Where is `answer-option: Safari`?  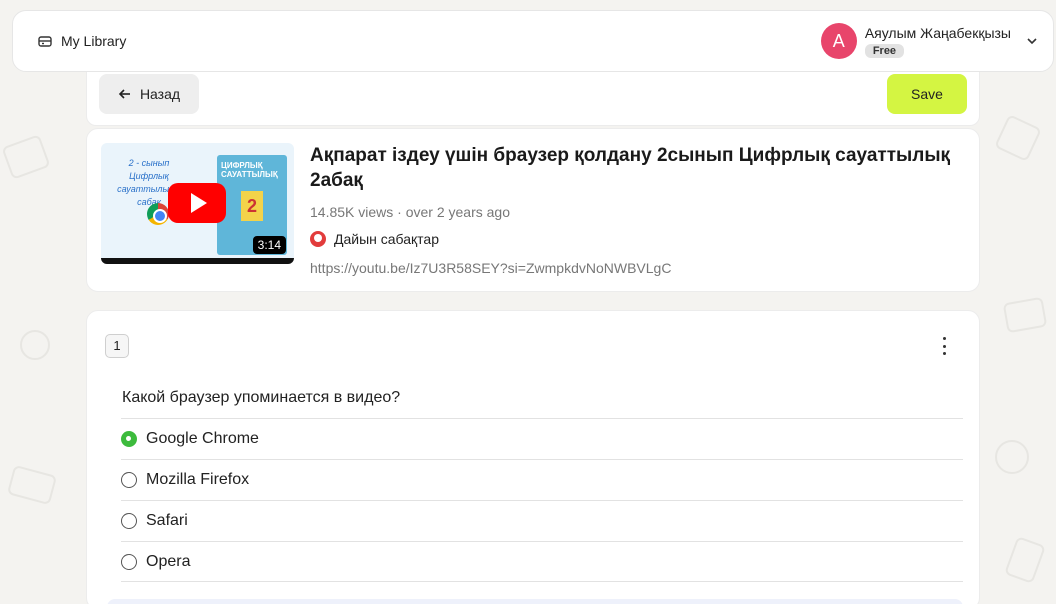 answer-option: Safari is located at coordinates (542, 520).